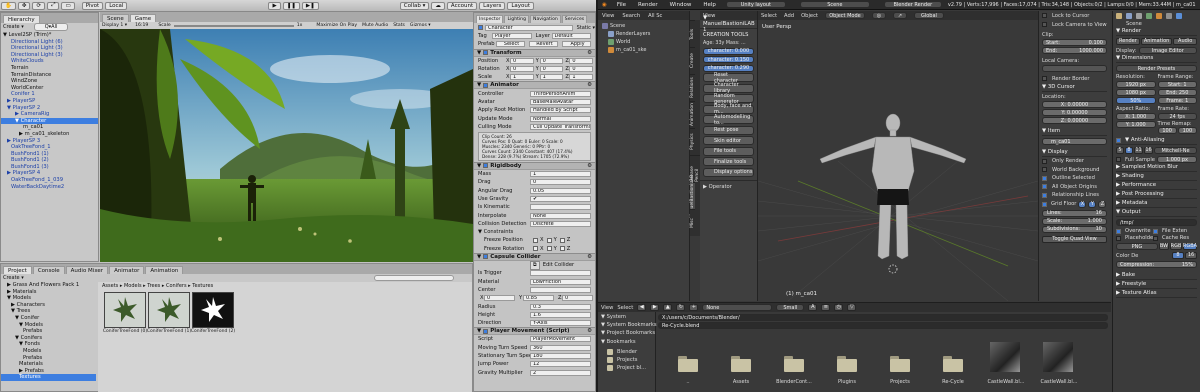 The height and width of the screenshot is (392, 1200). I want to click on play-button-icon: ▶, so click(274, 5).